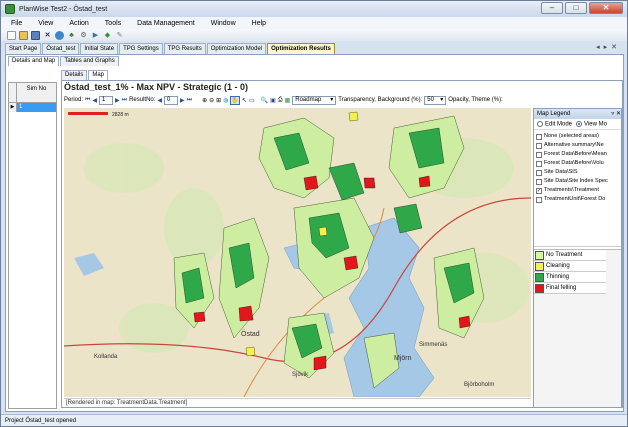 Image resolution: width=628 pixels, height=427 pixels. I want to click on layer-label: Site Data\Site Index Spec, so click(576, 181).